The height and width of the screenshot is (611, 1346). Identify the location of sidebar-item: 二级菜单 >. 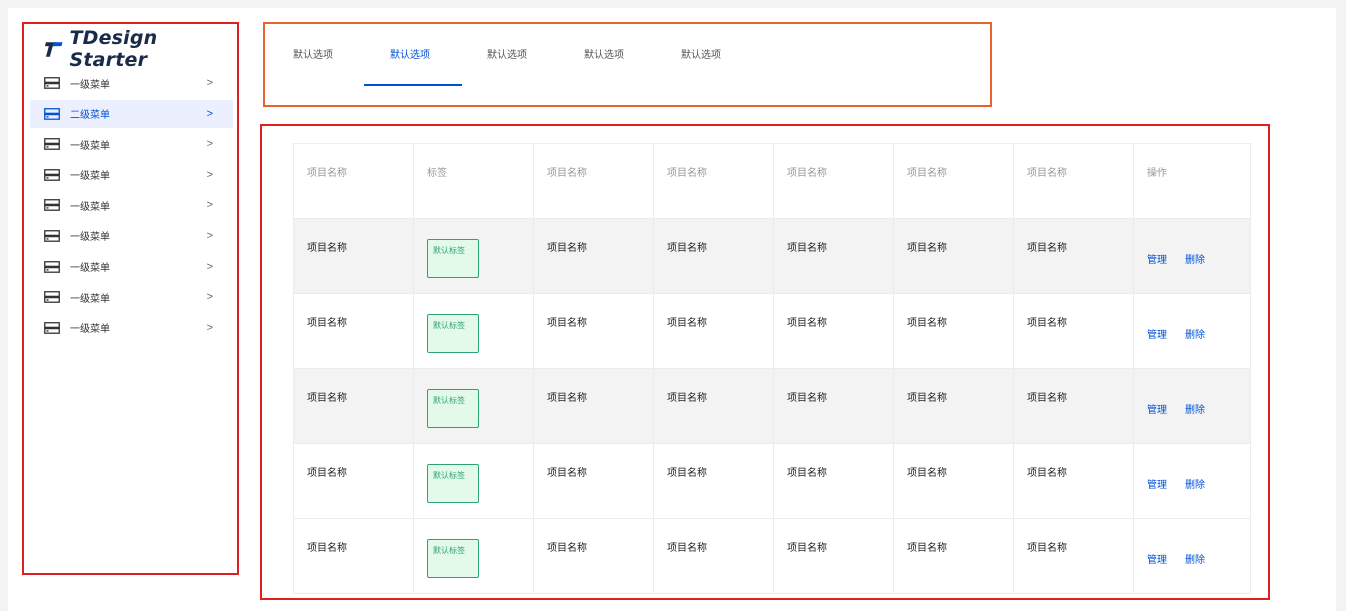
(131, 113).